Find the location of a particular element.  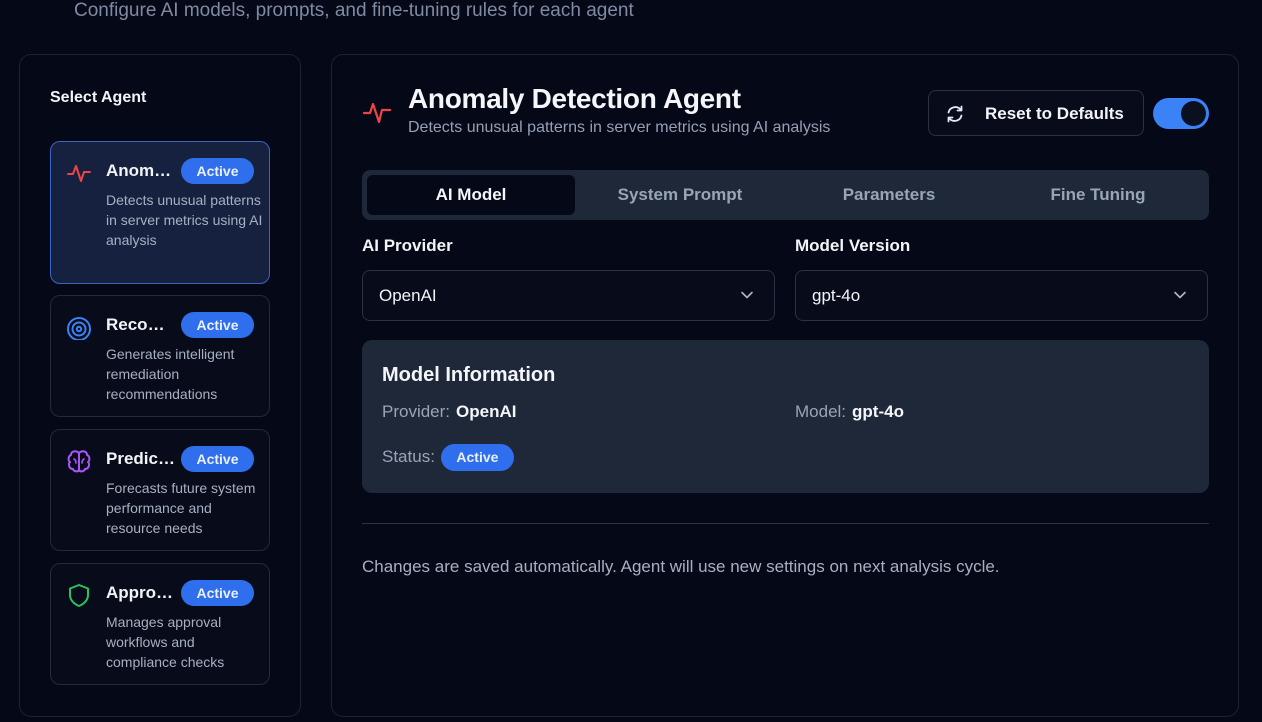

tab-ai-model: AI Model is located at coordinates (471, 195).